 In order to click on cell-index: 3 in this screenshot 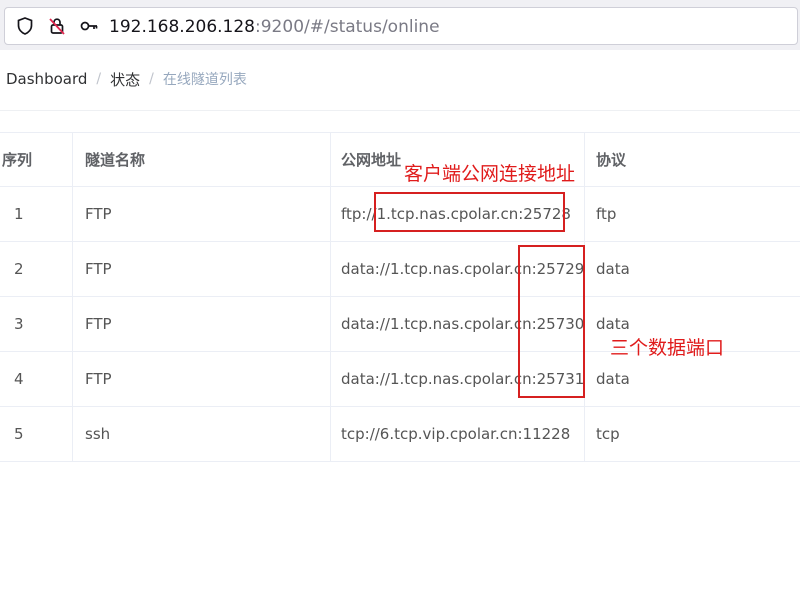, I will do `click(19, 324)`.